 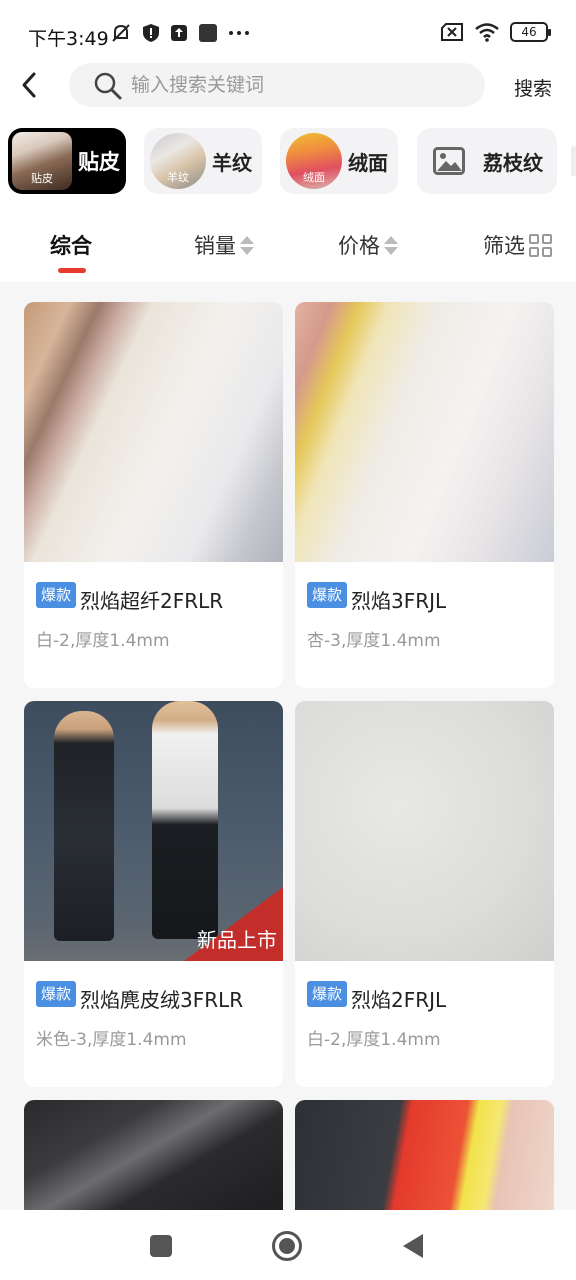 I want to click on battery-icon: 46, so click(x=530, y=32).